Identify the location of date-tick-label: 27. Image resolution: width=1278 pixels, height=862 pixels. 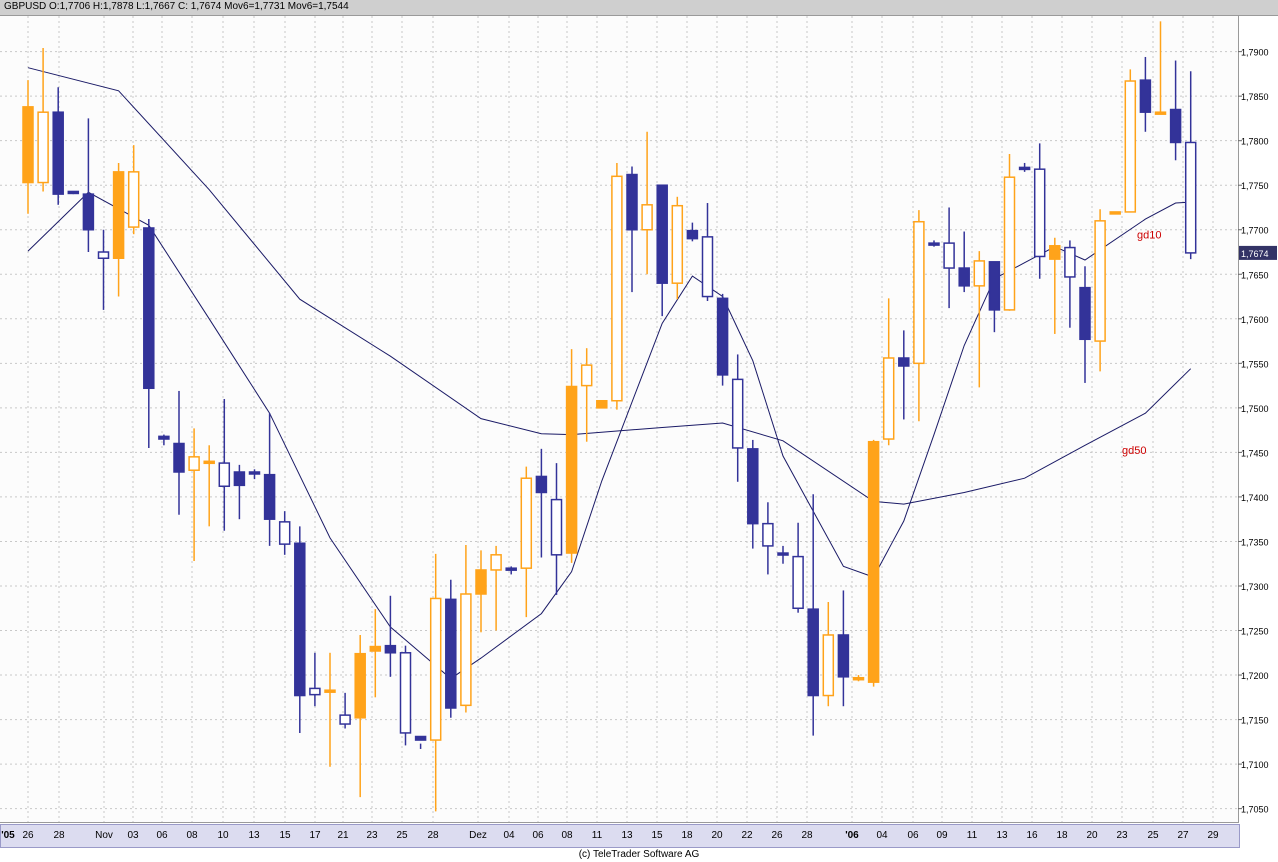
(1183, 835).